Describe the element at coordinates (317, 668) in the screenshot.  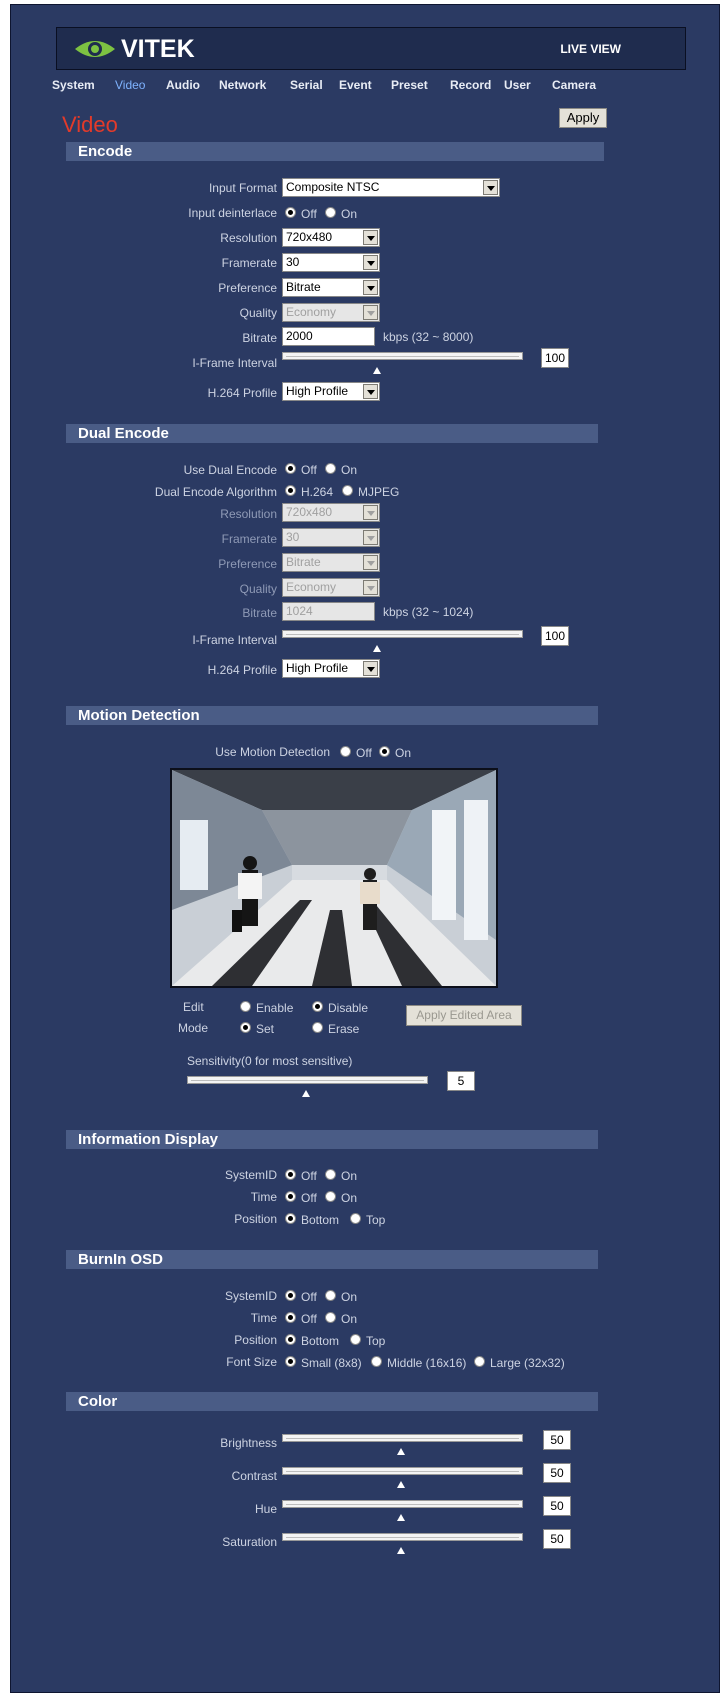
I see `dual-profile-value: High Profile` at that location.